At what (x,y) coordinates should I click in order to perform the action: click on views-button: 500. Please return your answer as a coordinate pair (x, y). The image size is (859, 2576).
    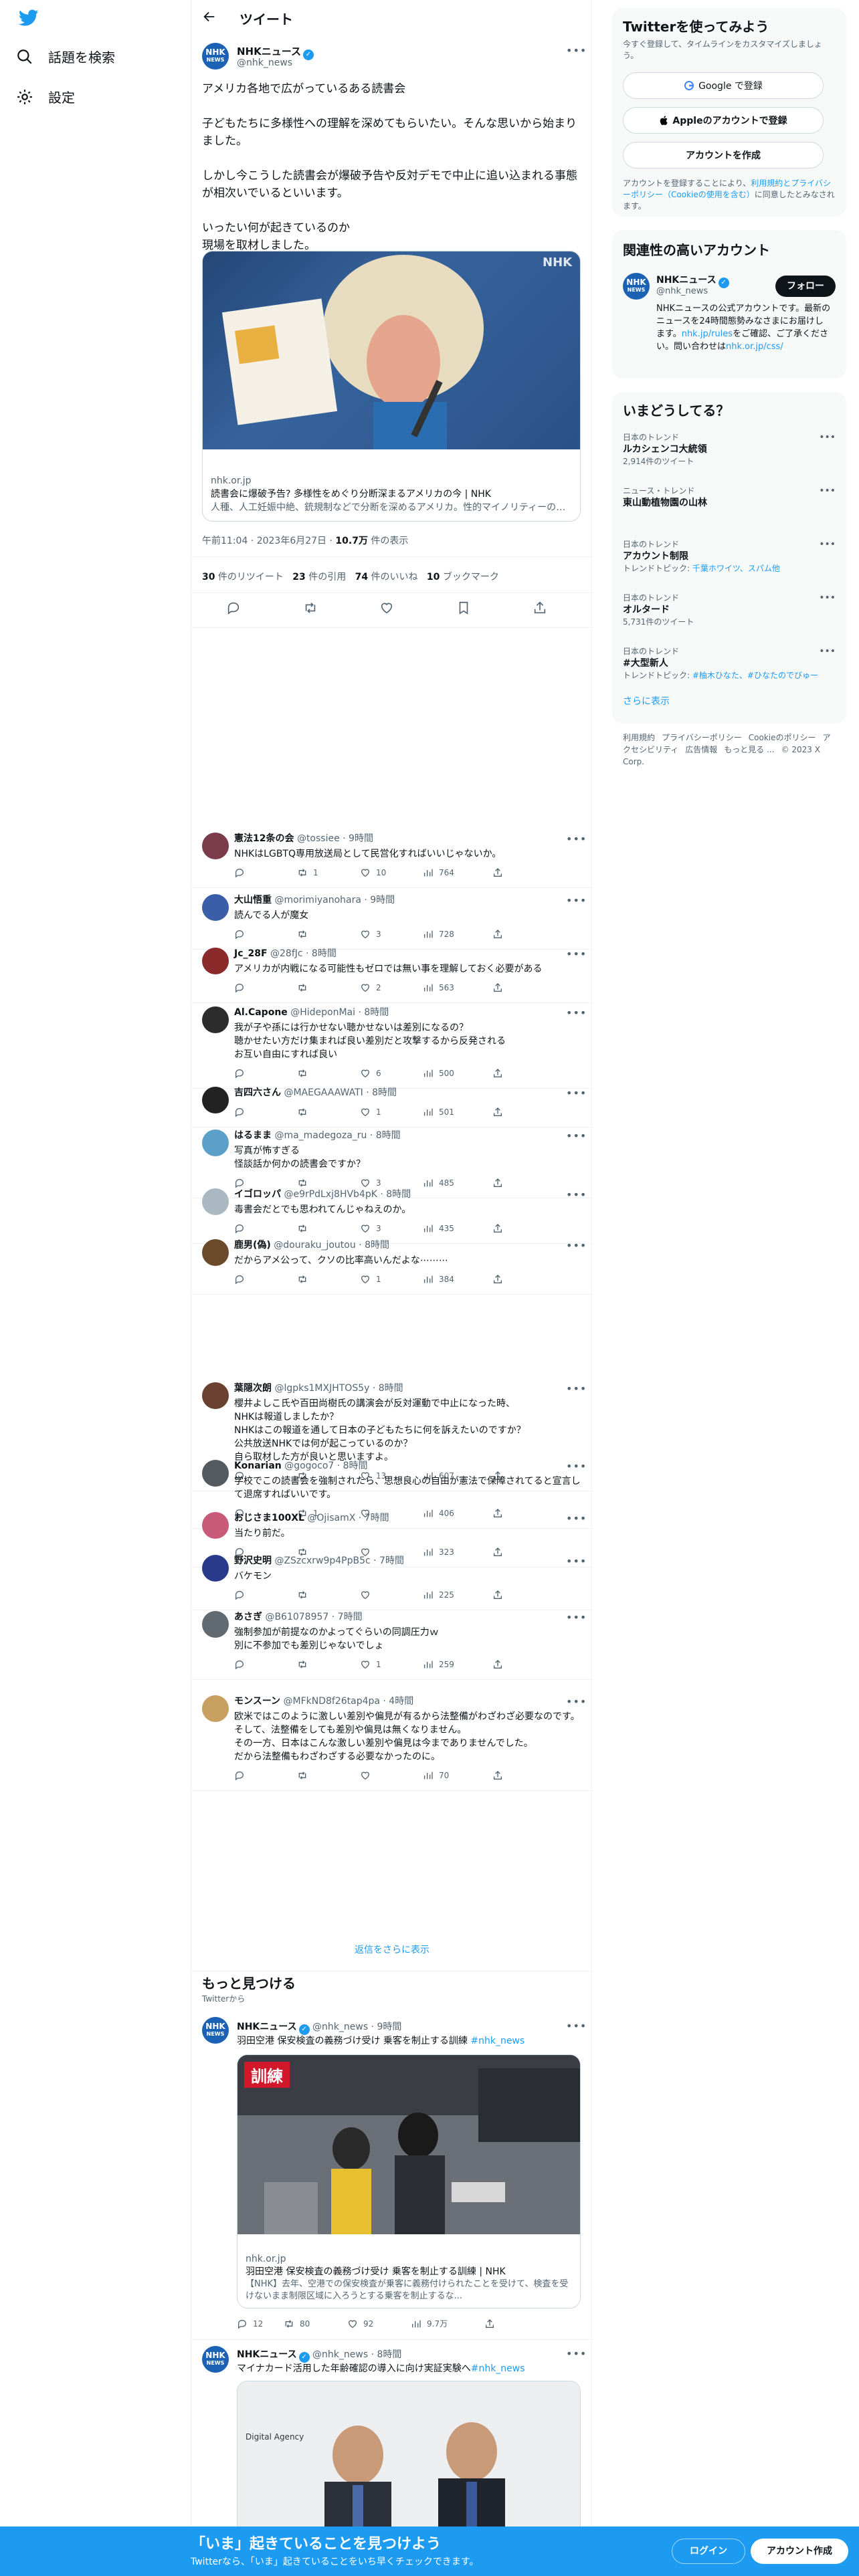
    Looking at the image, I should click on (457, 1073).